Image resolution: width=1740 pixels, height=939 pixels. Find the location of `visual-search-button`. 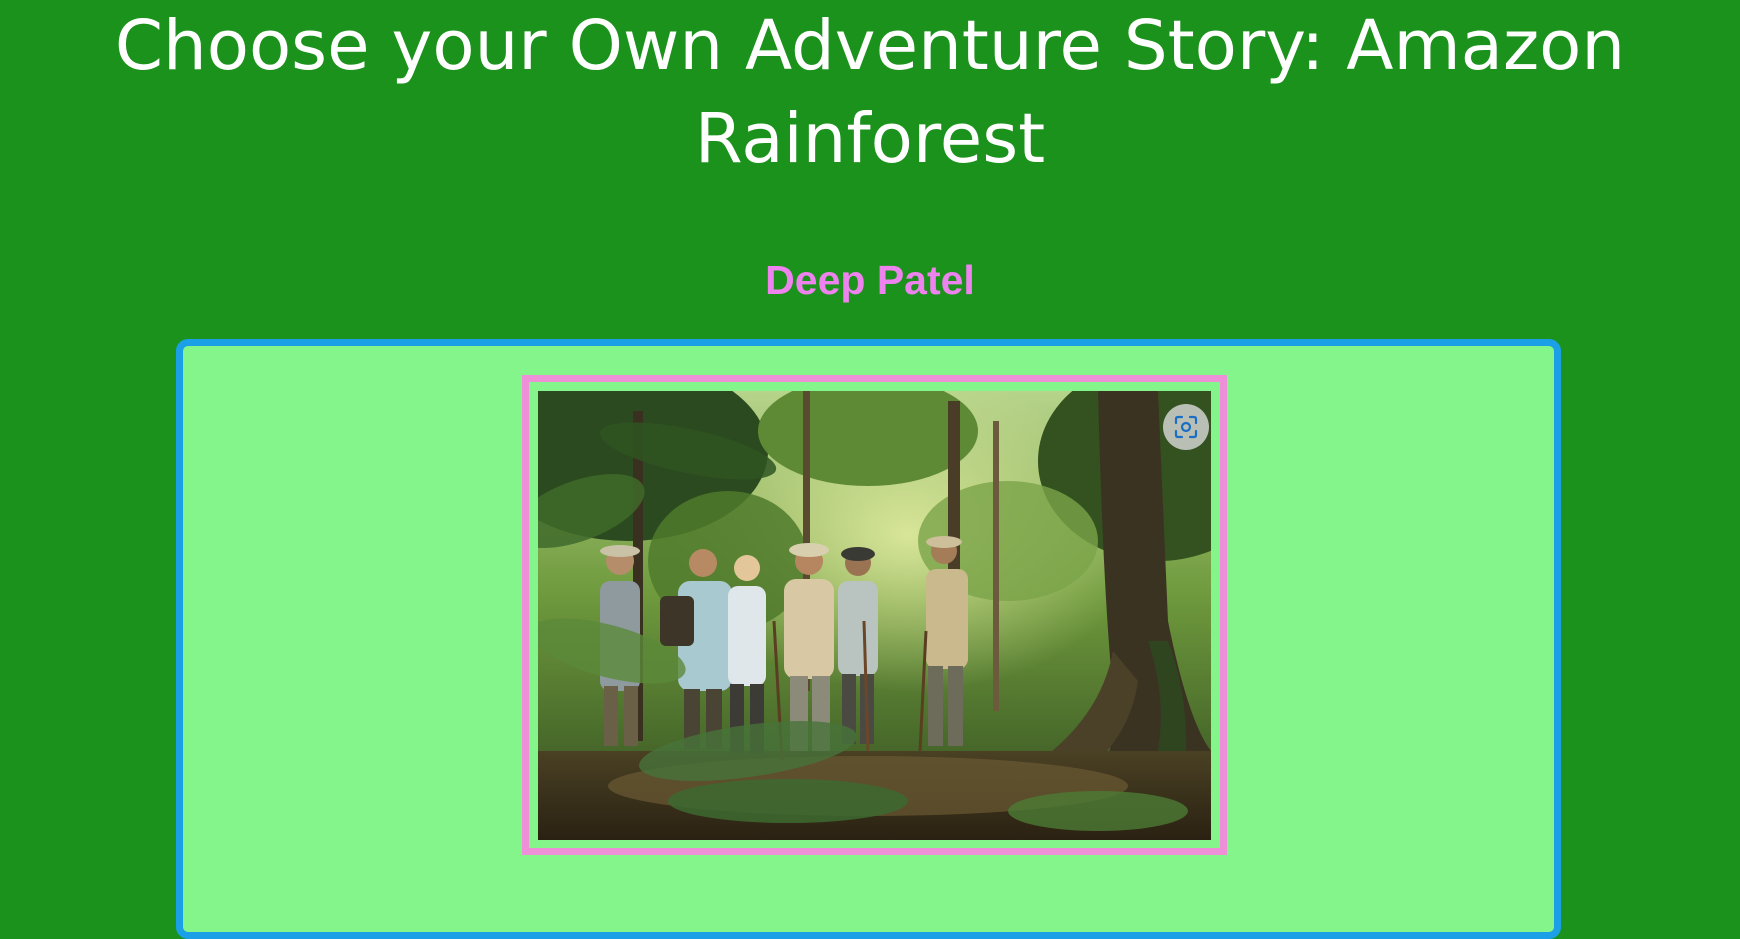

visual-search-button is located at coordinates (1186, 427).